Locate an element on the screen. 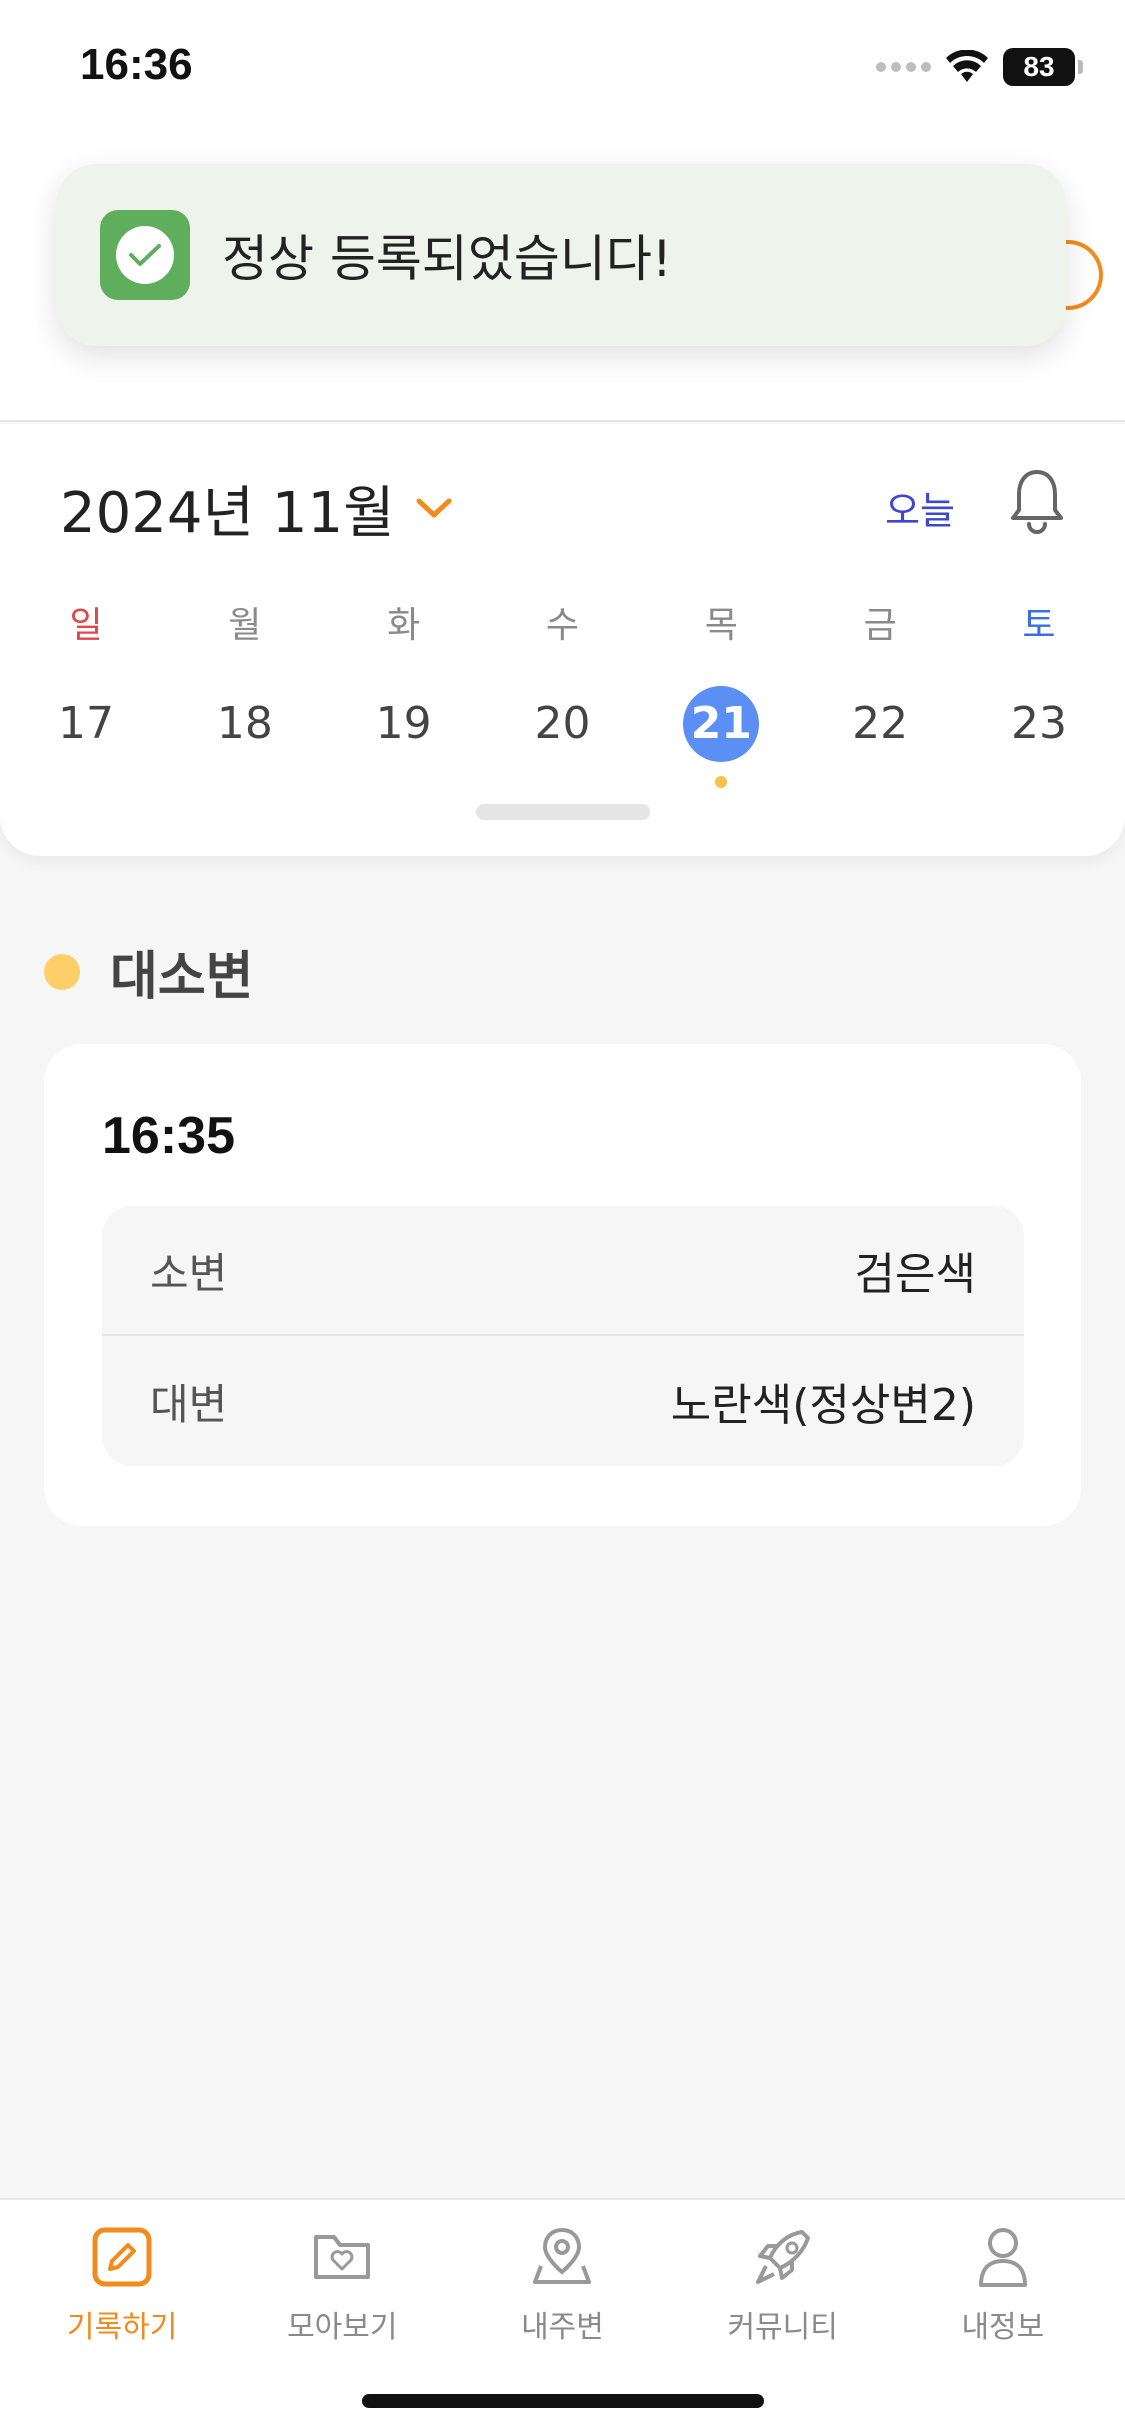 The width and height of the screenshot is (1125, 2436). date-number: 19 is located at coordinates (403, 723).